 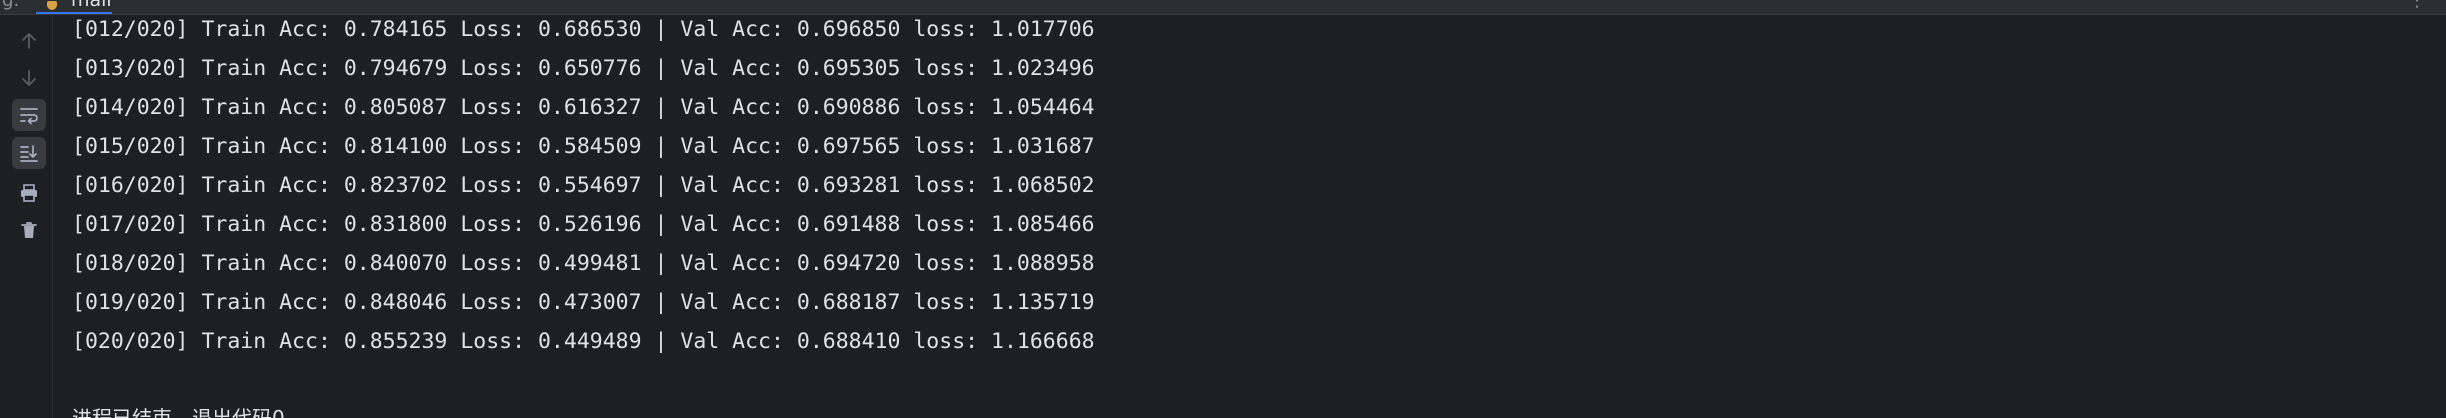 I want to click on soft-wrap-icon, so click(x=29, y=116).